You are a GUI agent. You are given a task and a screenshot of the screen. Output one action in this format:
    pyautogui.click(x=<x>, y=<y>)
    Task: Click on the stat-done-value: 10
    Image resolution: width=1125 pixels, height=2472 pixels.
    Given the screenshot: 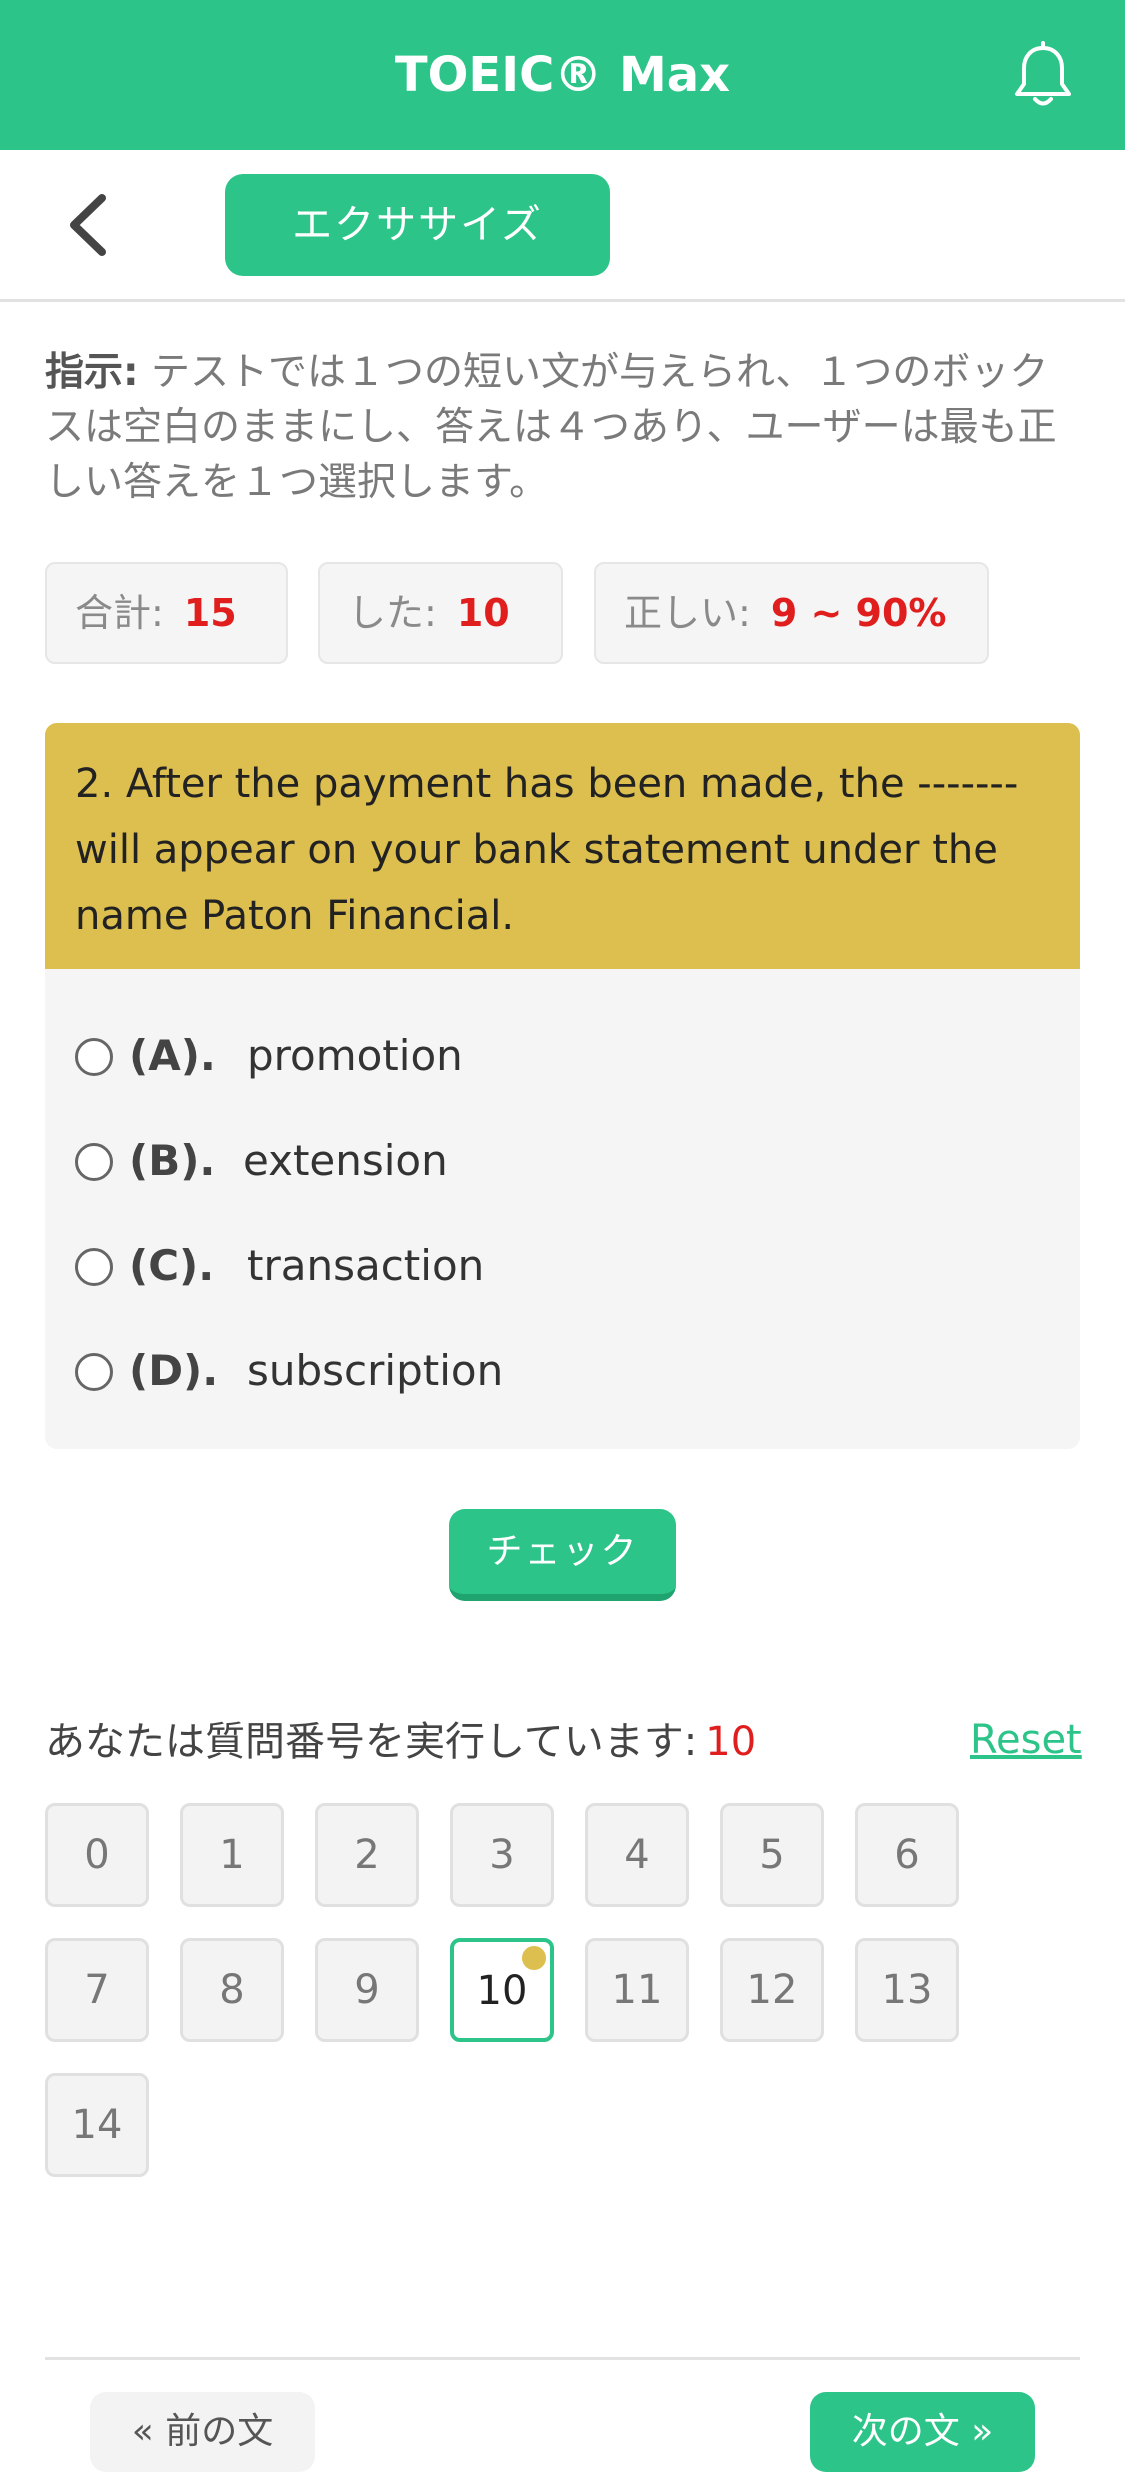 What is the action you would take?
    pyautogui.click(x=483, y=613)
    